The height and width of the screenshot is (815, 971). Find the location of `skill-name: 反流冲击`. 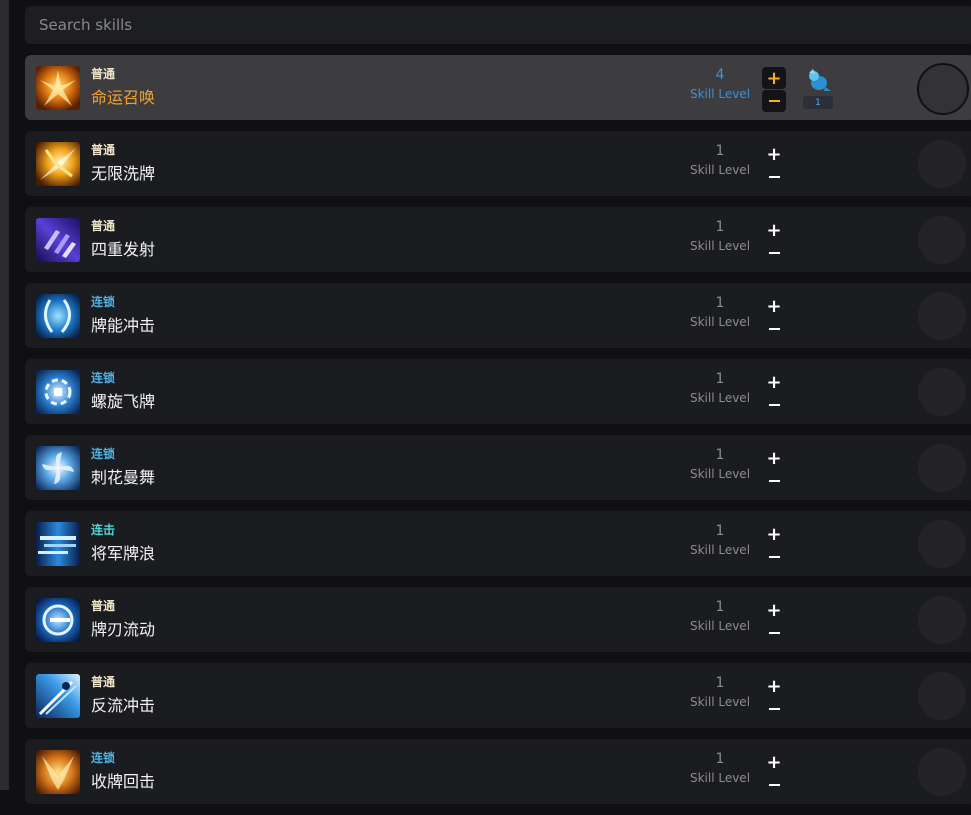

skill-name: 反流冲击 is located at coordinates (123, 705).